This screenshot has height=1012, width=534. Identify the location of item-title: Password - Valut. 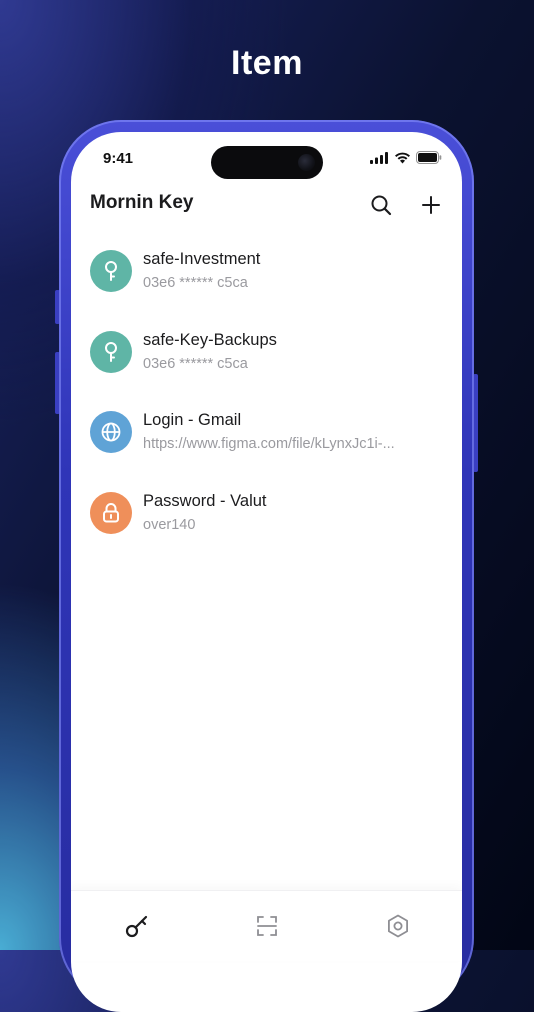
(205, 500).